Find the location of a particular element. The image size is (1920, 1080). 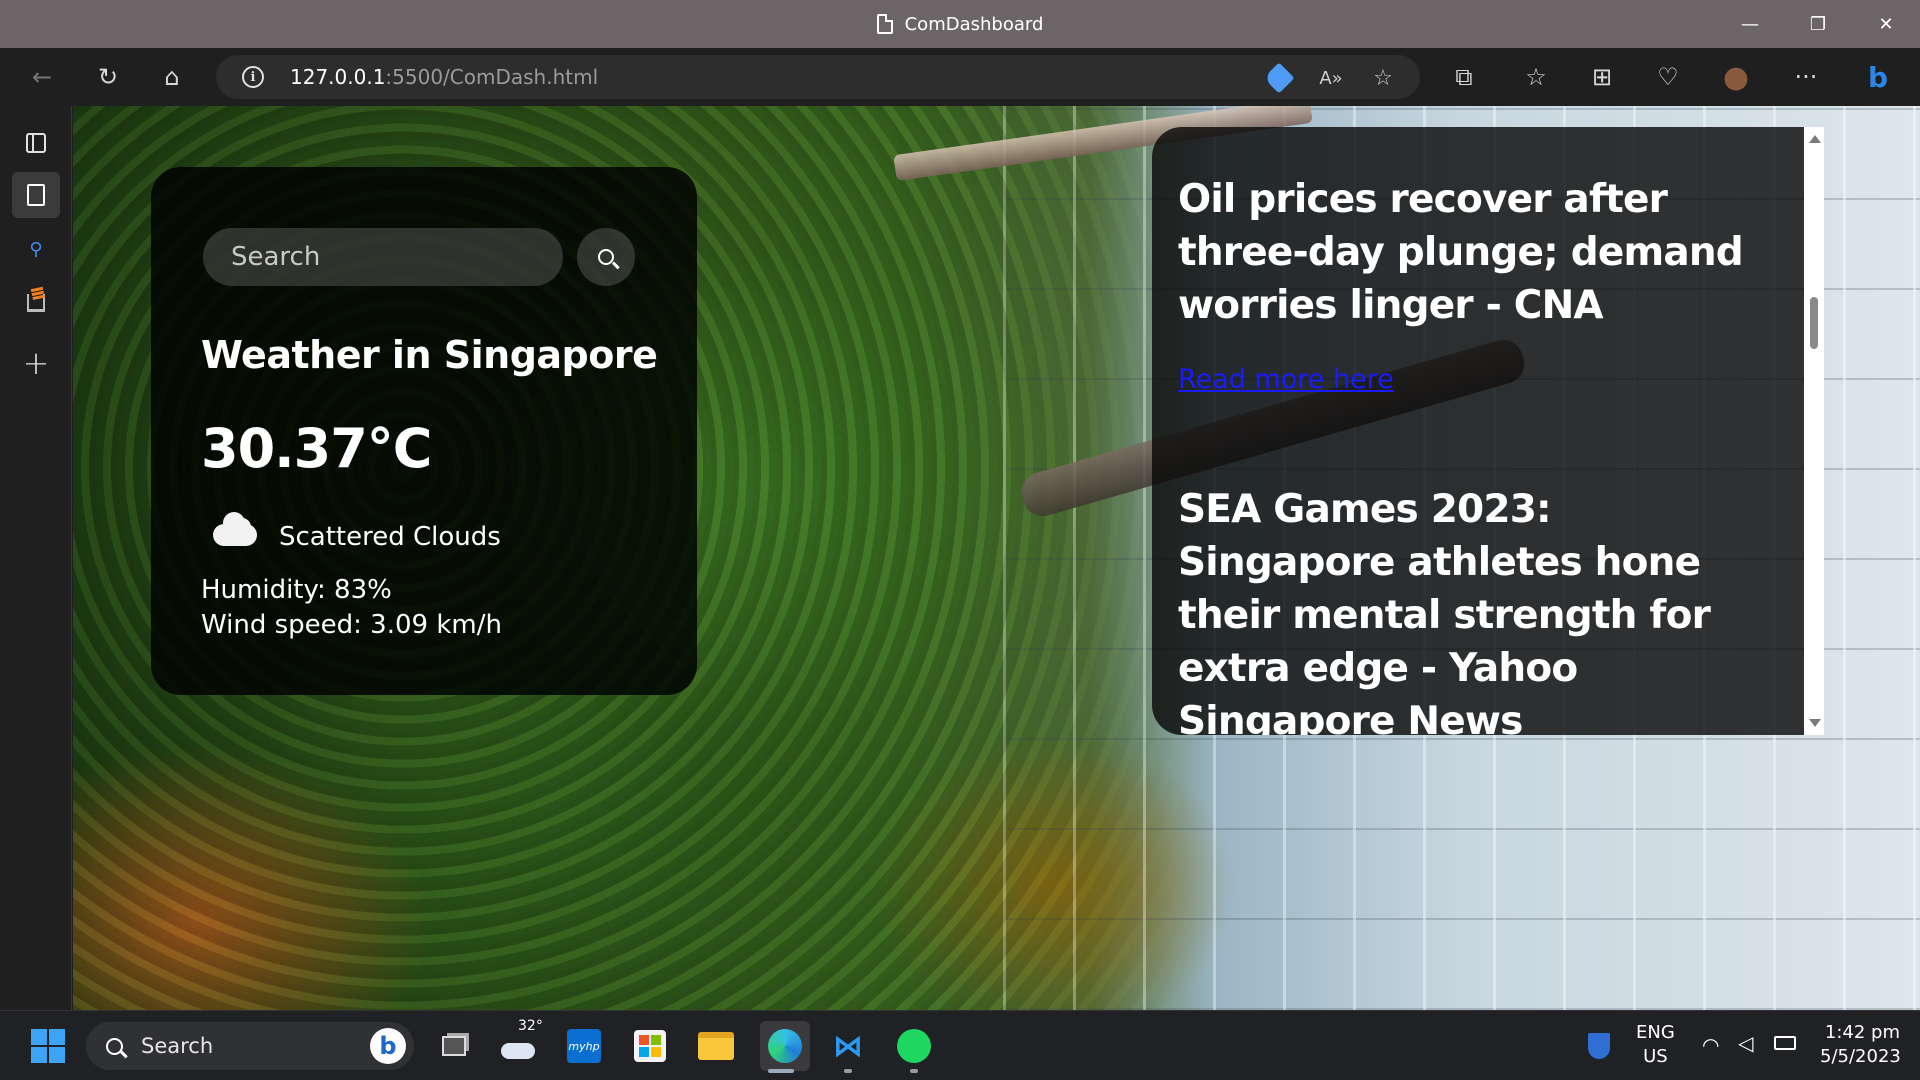

city-search-input is located at coordinates (383, 257).